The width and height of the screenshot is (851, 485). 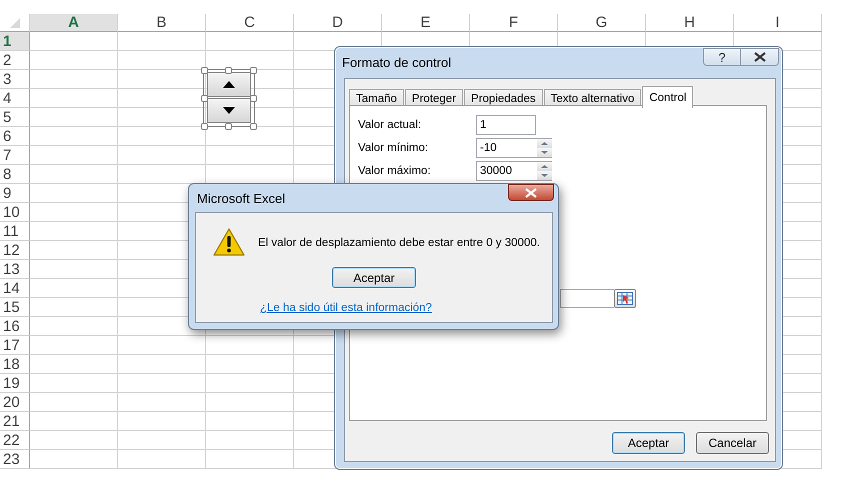 I want to click on row-header: 1, so click(x=15, y=41).